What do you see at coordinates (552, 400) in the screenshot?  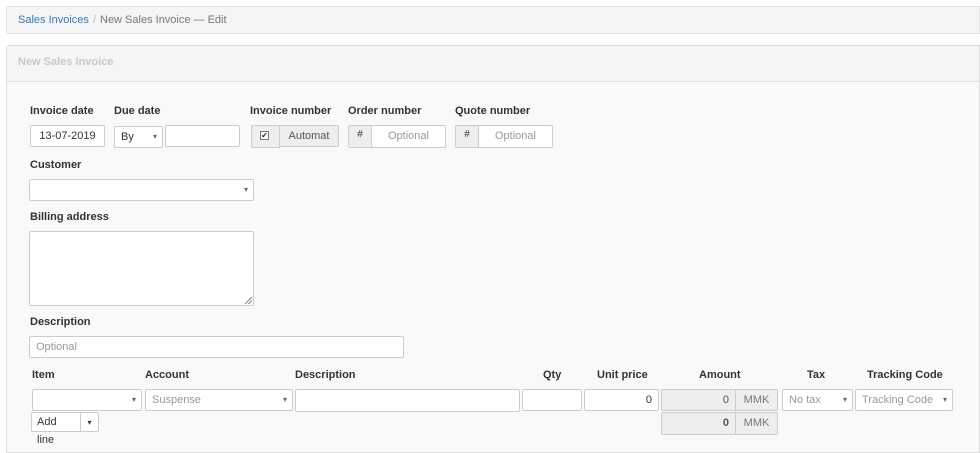 I see `line-qty-input` at bounding box center [552, 400].